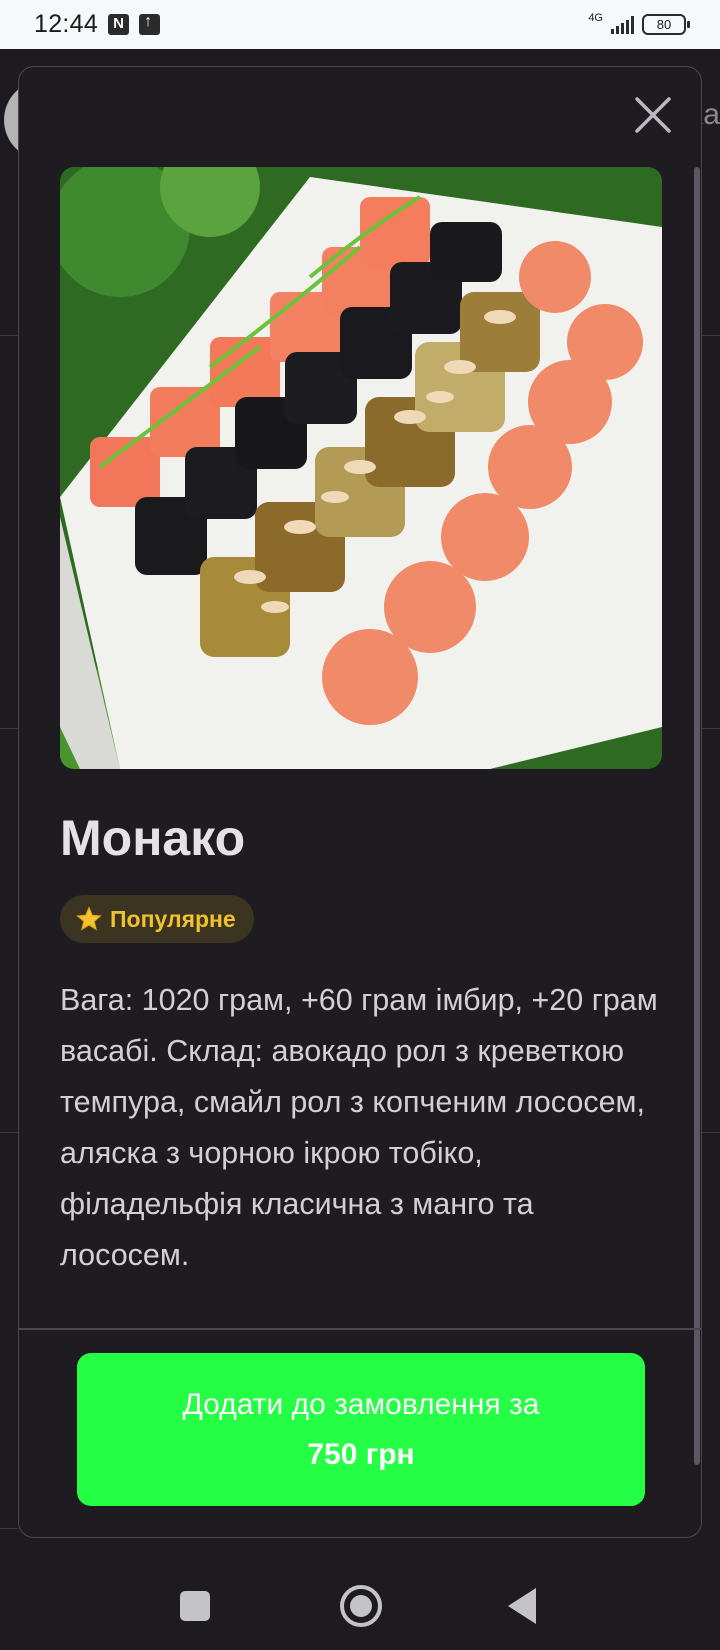  What do you see at coordinates (89, 918) in the screenshot?
I see `star-icon` at bounding box center [89, 918].